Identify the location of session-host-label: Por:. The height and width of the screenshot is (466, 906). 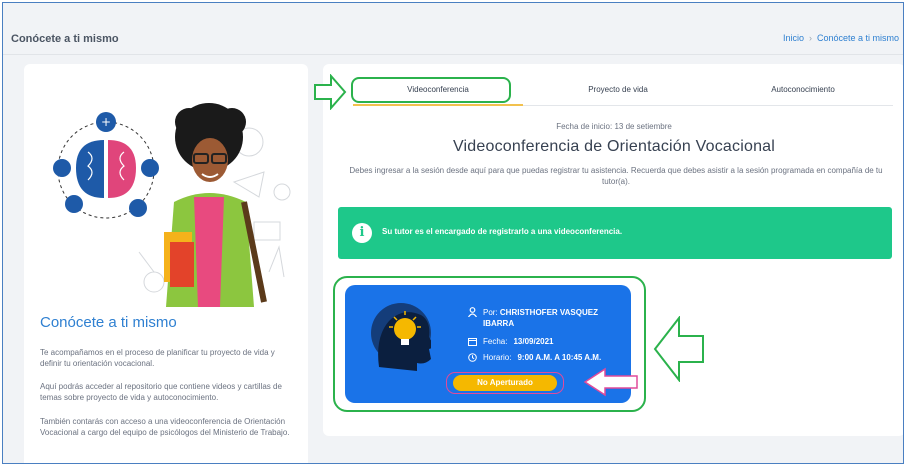
(490, 312).